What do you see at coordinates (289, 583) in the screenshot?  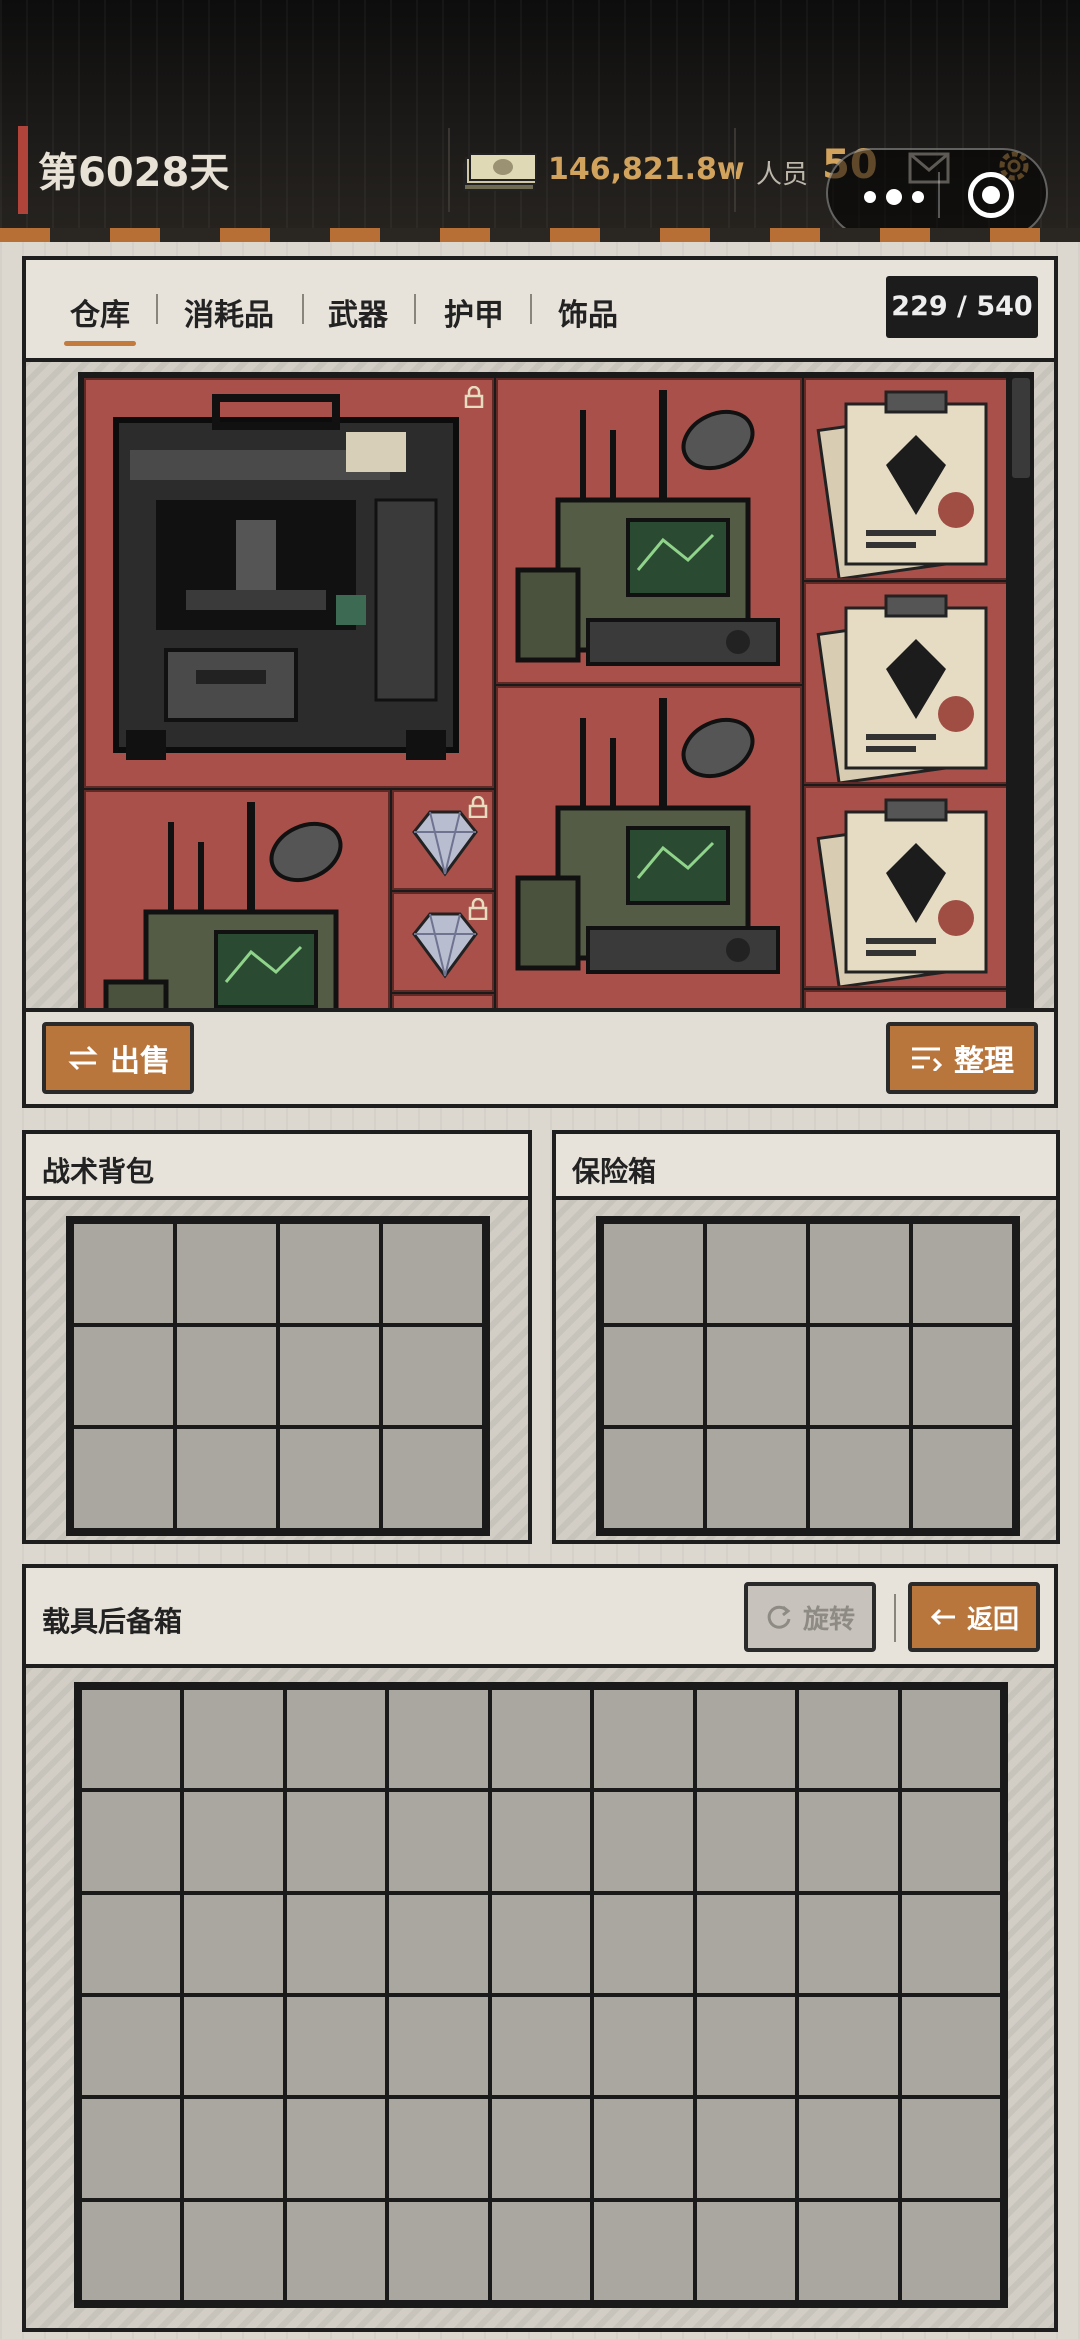 I see `fabricator-machine-item` at bounding box center [289, 583].